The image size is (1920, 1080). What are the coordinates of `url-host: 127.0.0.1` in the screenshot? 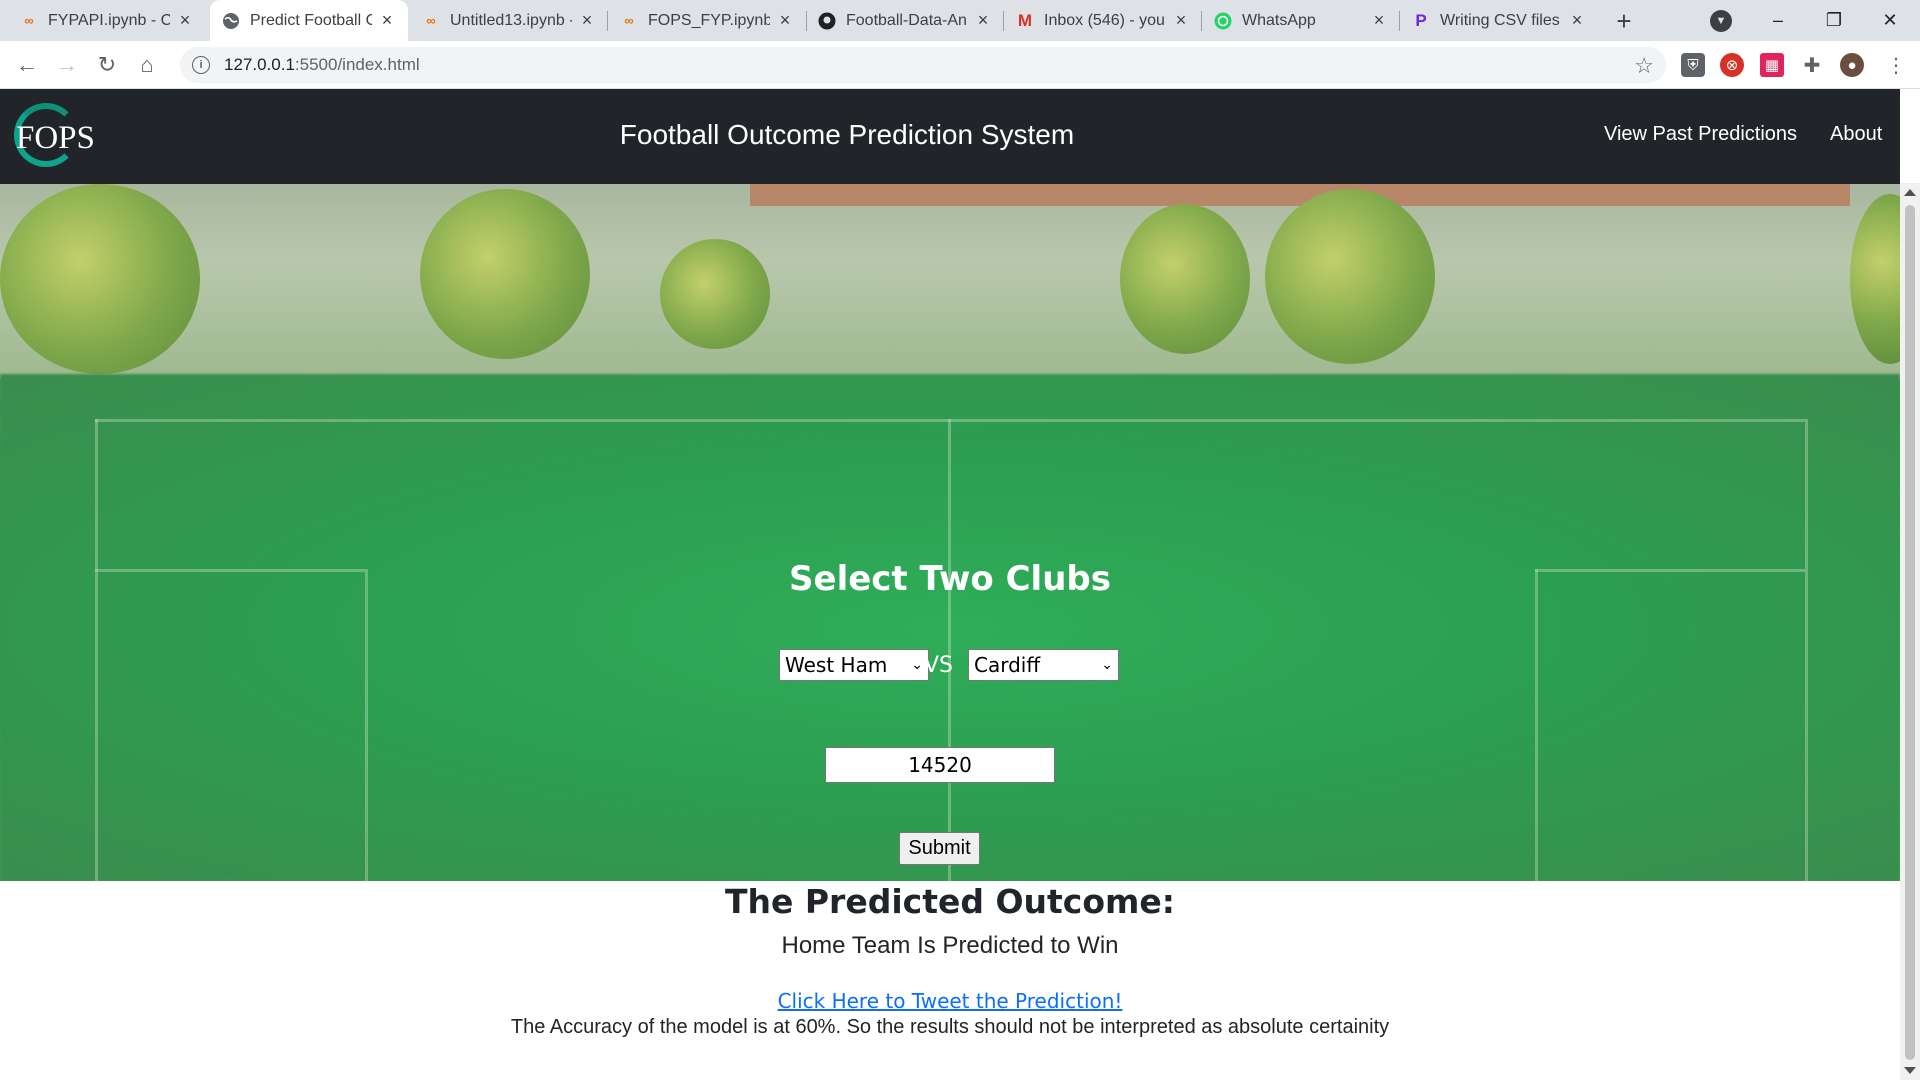 It's located at (259, 64).